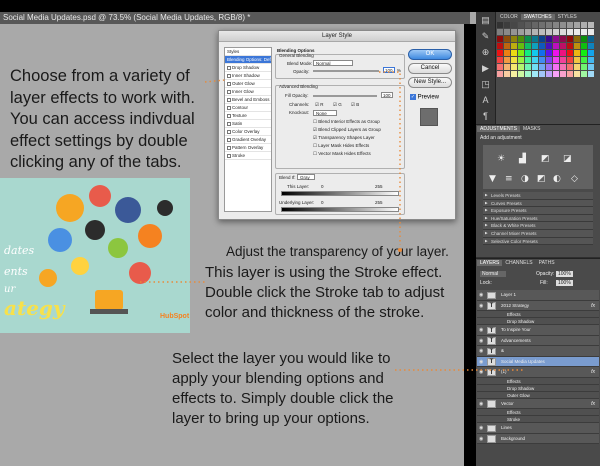 The width and height of the screenshot is (600, 466). I want to click on actions-icon: ▶, so click(485, 68).